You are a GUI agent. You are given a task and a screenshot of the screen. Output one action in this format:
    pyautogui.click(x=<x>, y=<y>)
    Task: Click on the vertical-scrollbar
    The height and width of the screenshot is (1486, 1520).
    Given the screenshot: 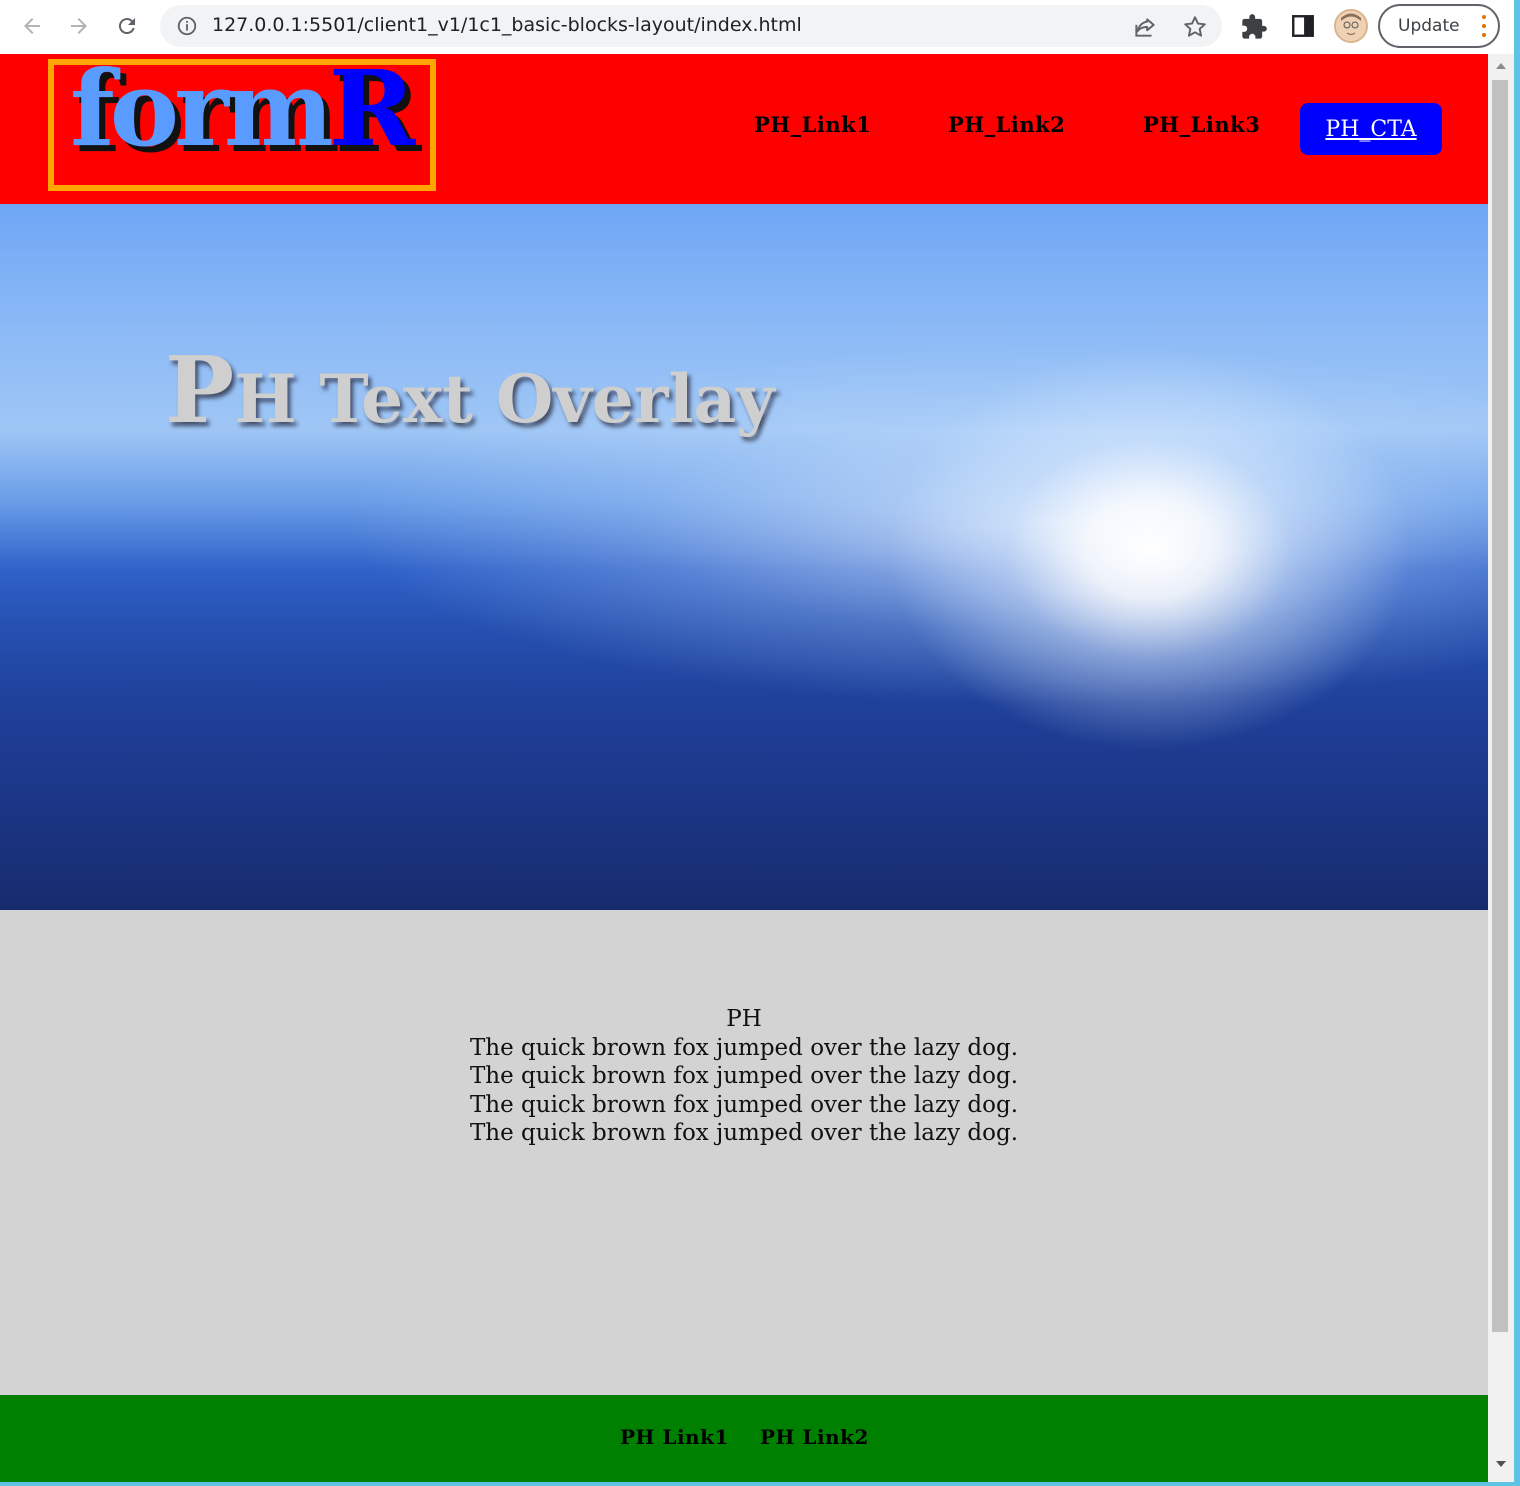 What is the action you would take?
    pyautogui.click(x=1501, y=768)
    